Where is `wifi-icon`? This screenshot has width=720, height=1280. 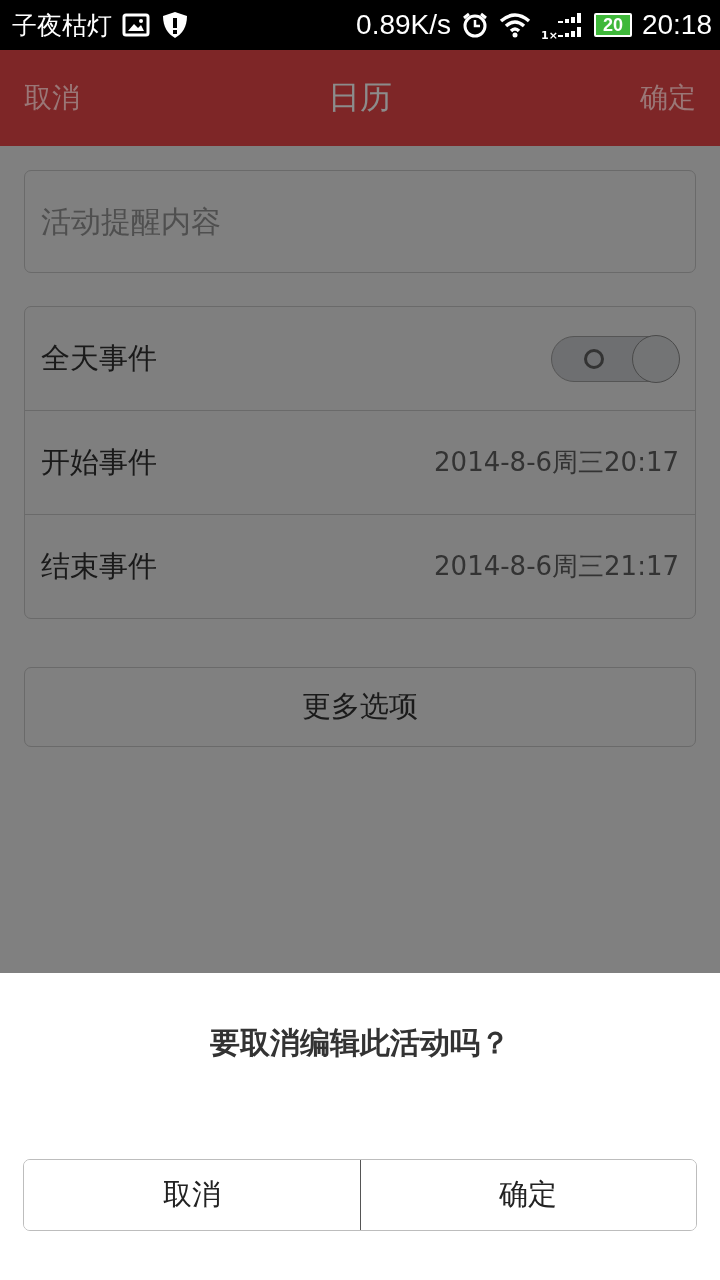 wifi-icon is located at coordinates (515, 25).